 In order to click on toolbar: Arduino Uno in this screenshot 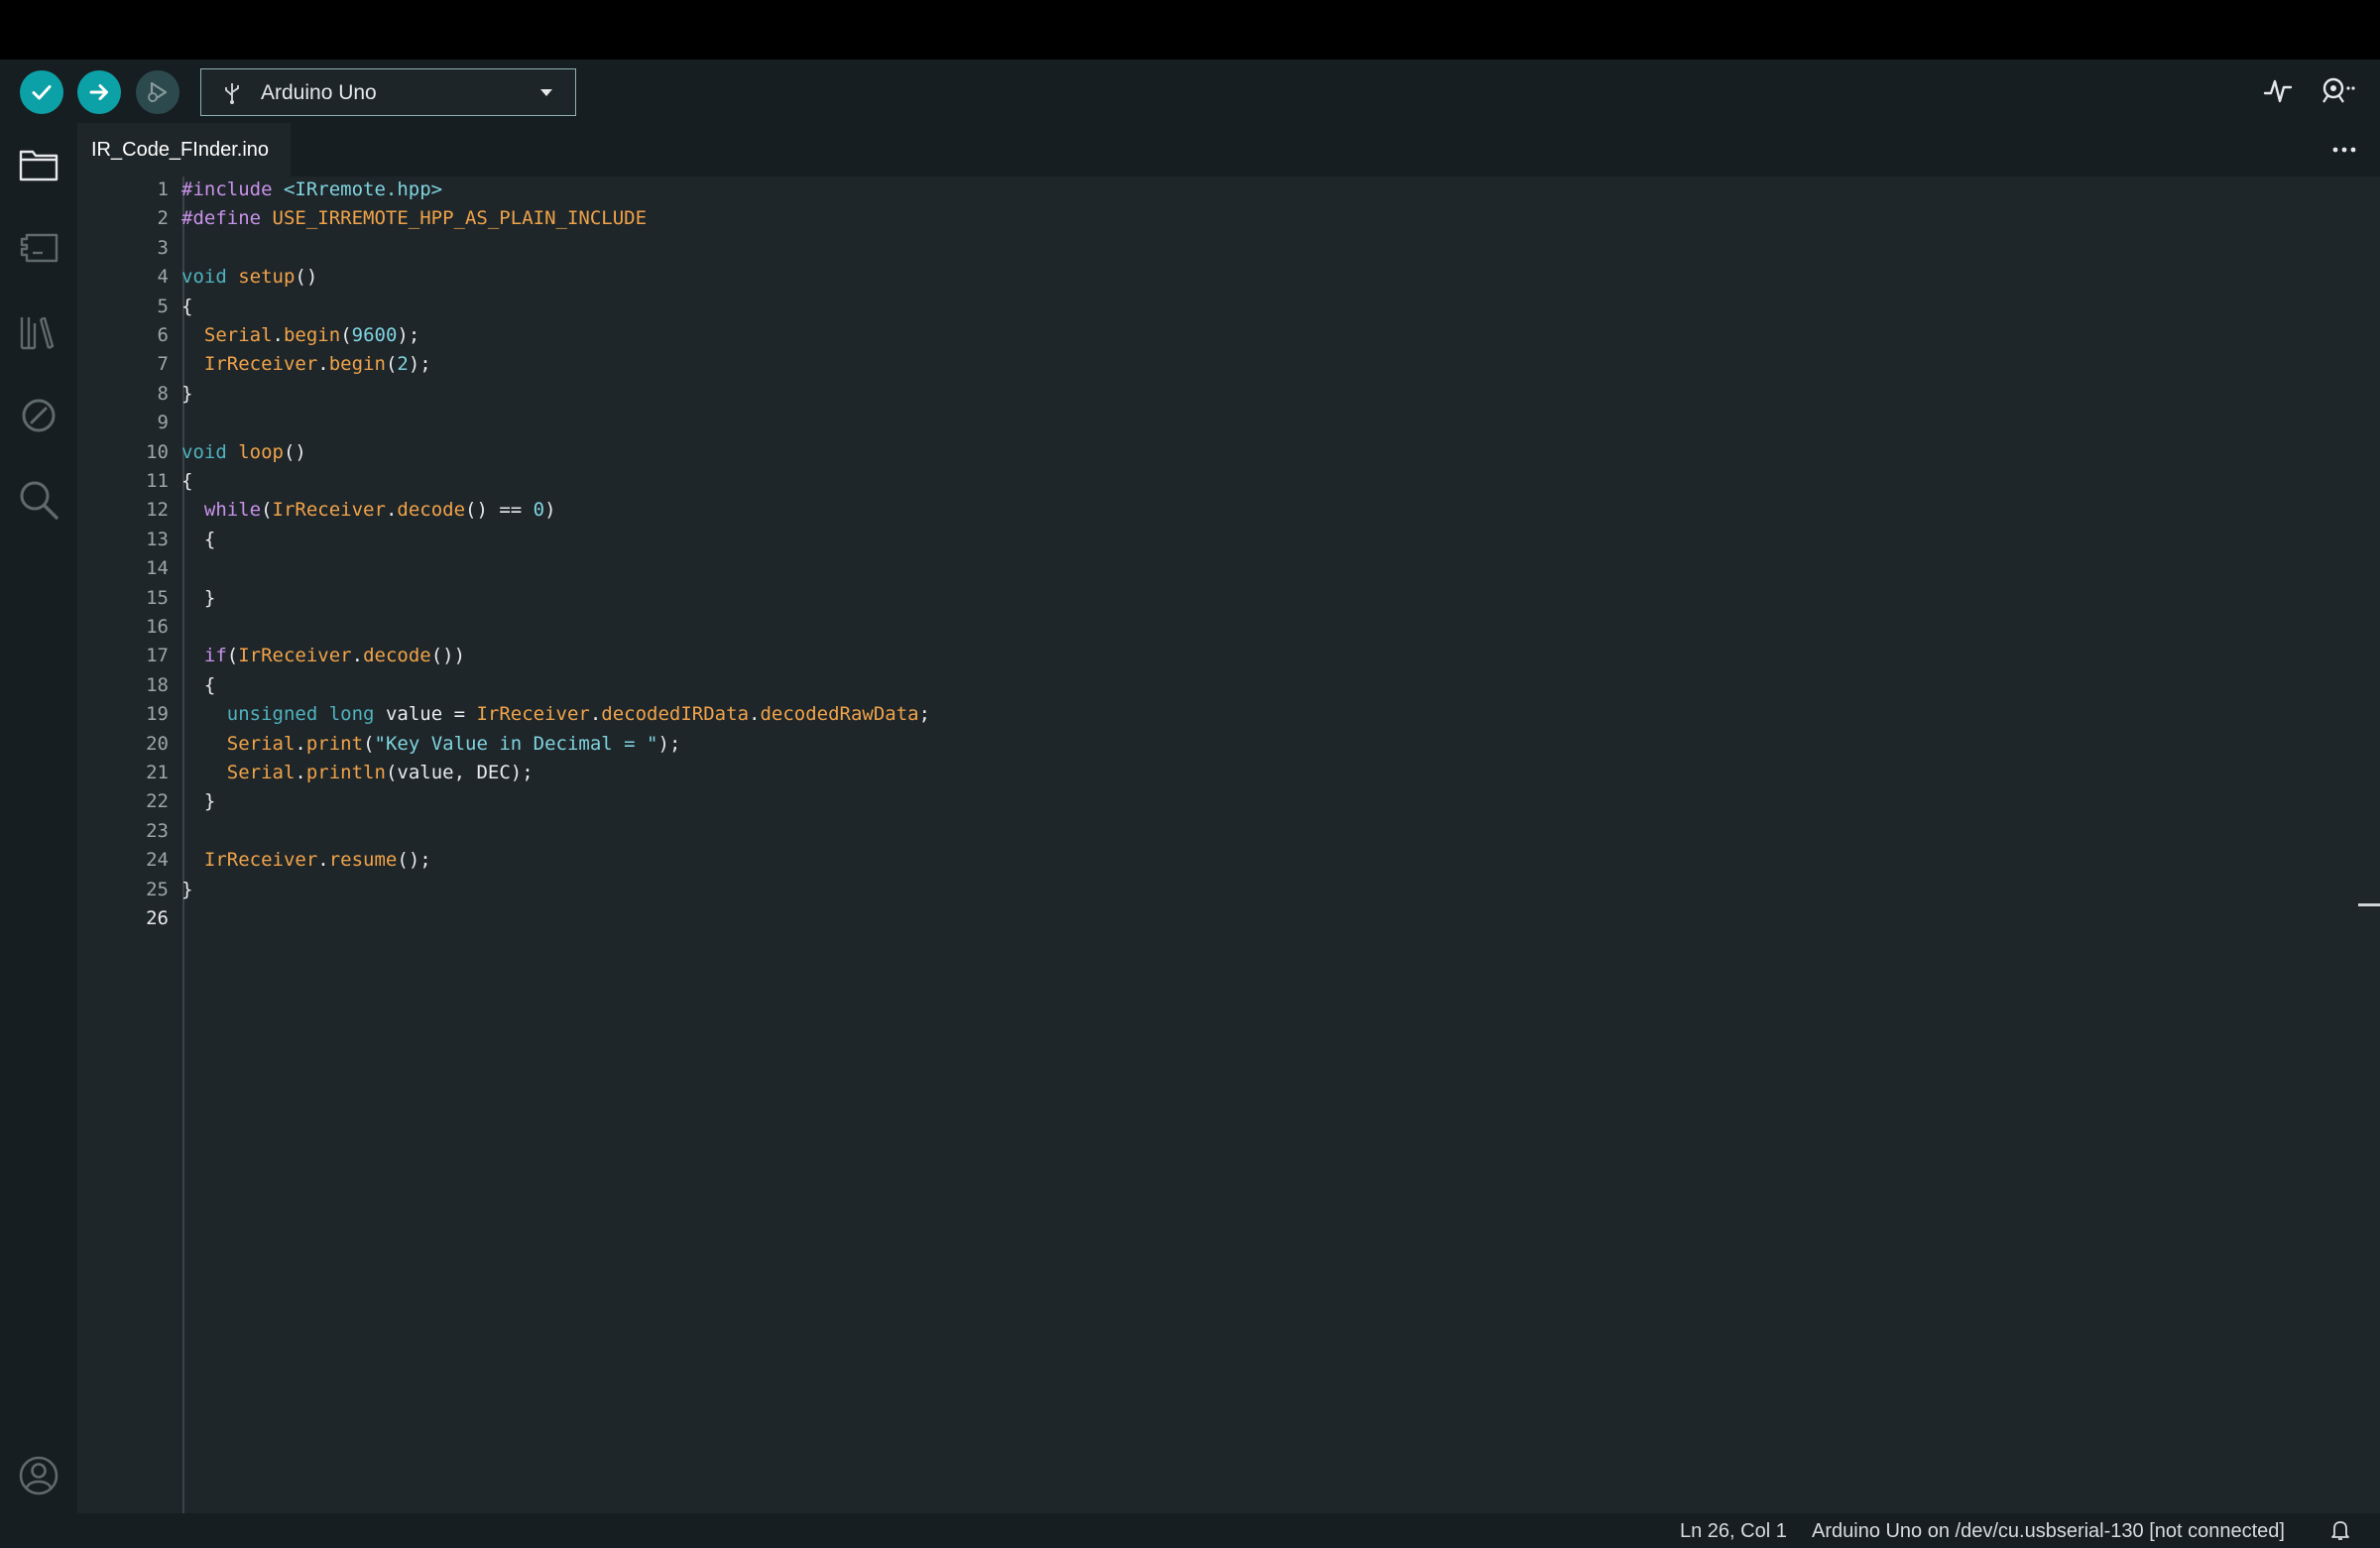, I will do `click(1190, 92)`.